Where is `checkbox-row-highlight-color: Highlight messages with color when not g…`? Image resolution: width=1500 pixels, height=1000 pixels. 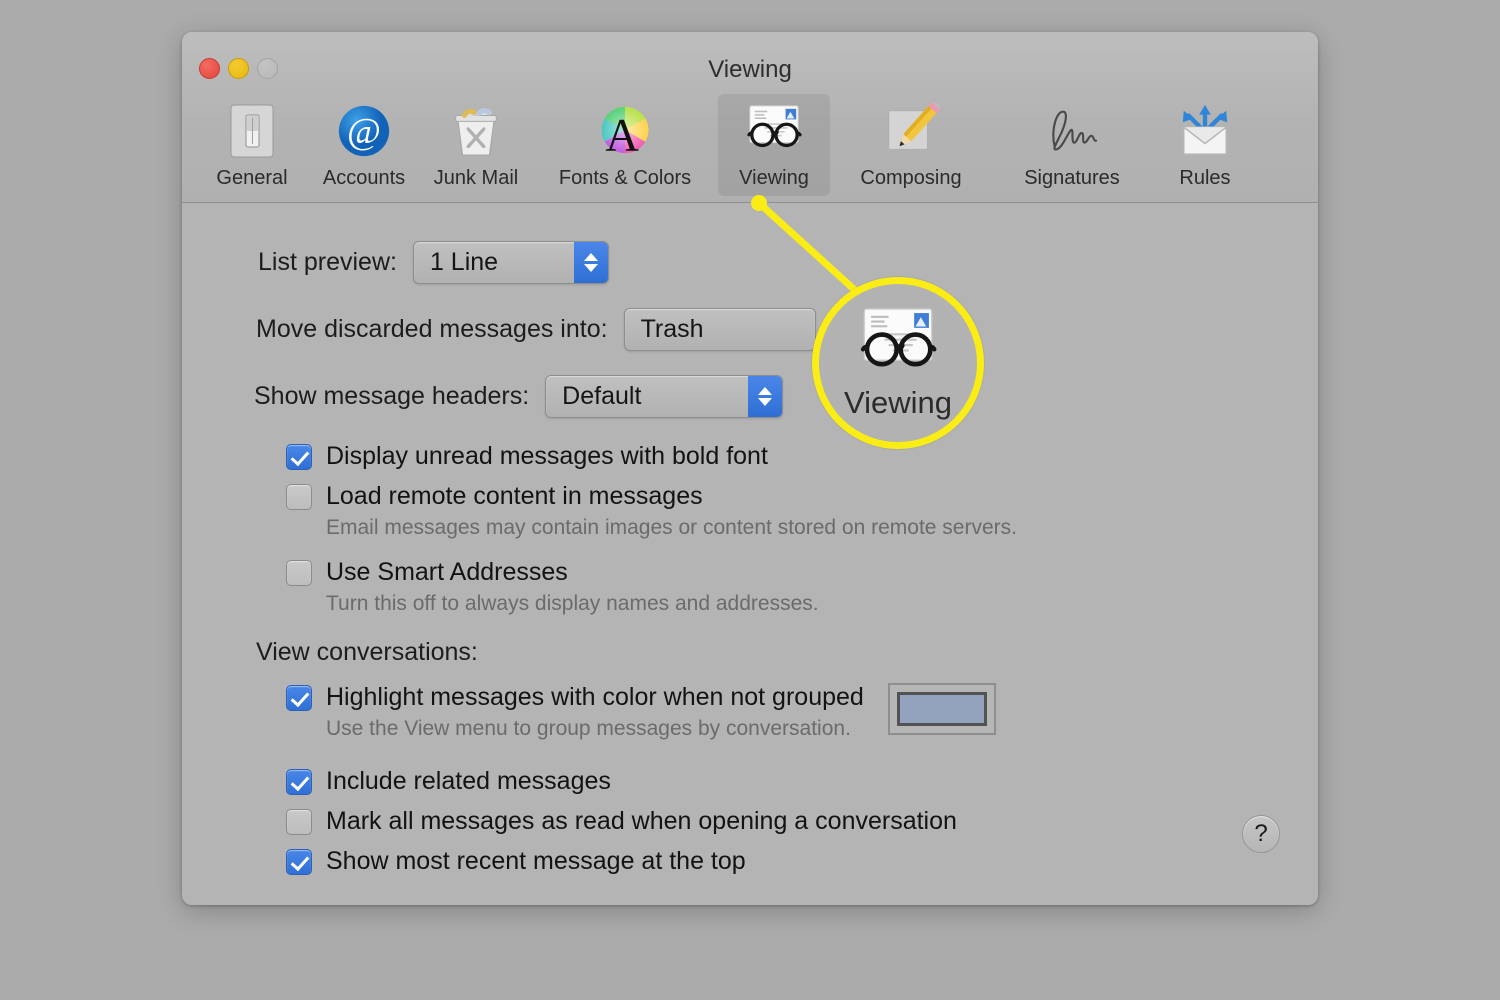 checkbox-row-highlight-color: Highlight messages with color when not g… is located at coordinates (575, 697).